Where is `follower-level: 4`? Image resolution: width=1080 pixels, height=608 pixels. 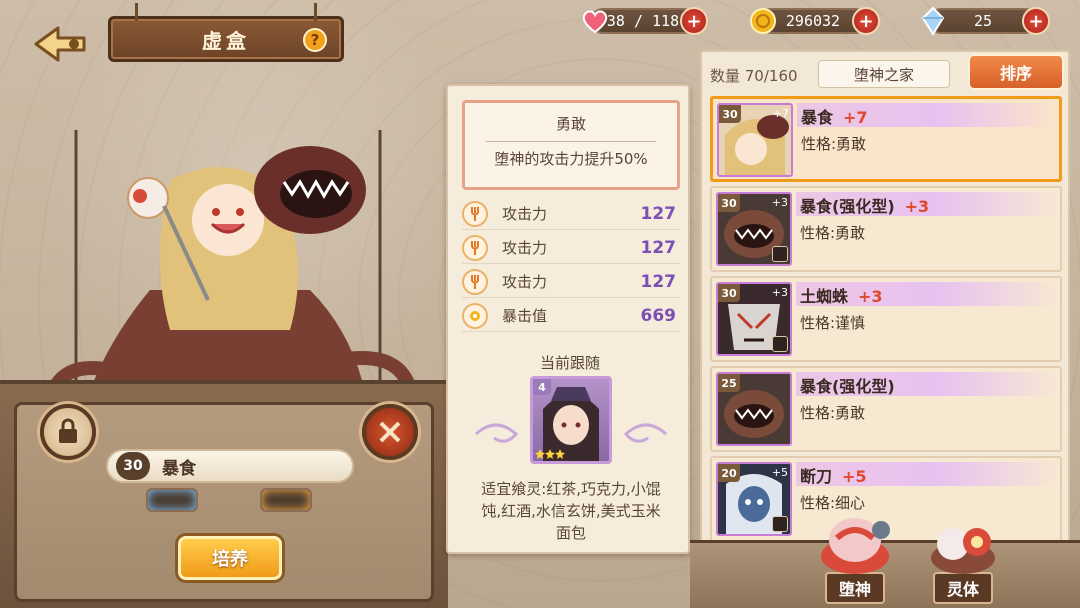 follower-level: 4 is located at coordinates (542, 387).